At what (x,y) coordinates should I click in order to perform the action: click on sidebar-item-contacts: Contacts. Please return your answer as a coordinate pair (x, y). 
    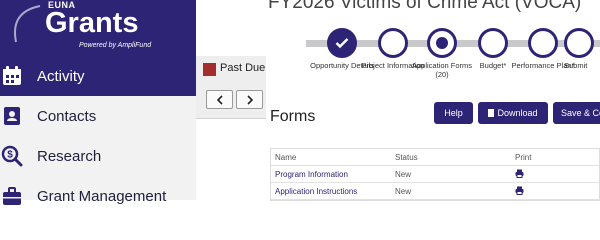
    Looking at the image, I should click on (98, 116).